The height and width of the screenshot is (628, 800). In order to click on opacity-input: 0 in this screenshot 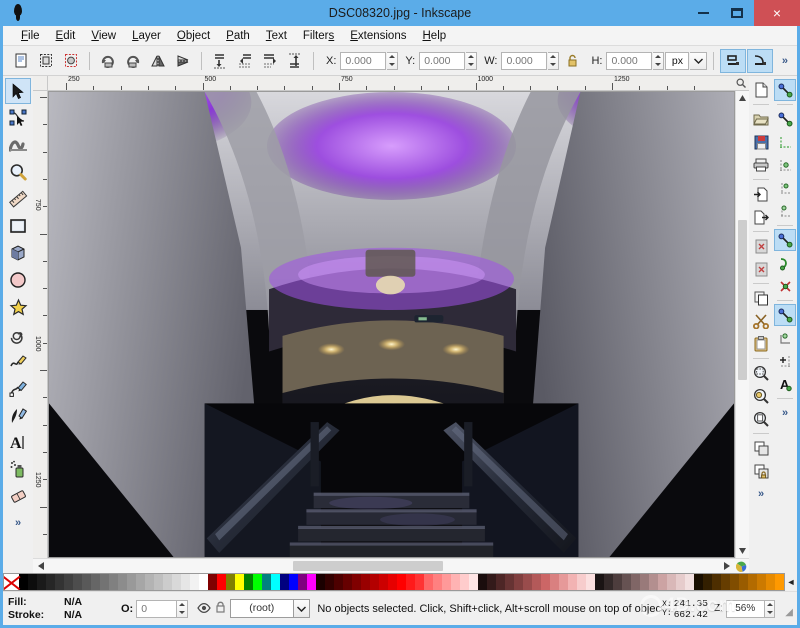, I will do `click(157, 608)`.